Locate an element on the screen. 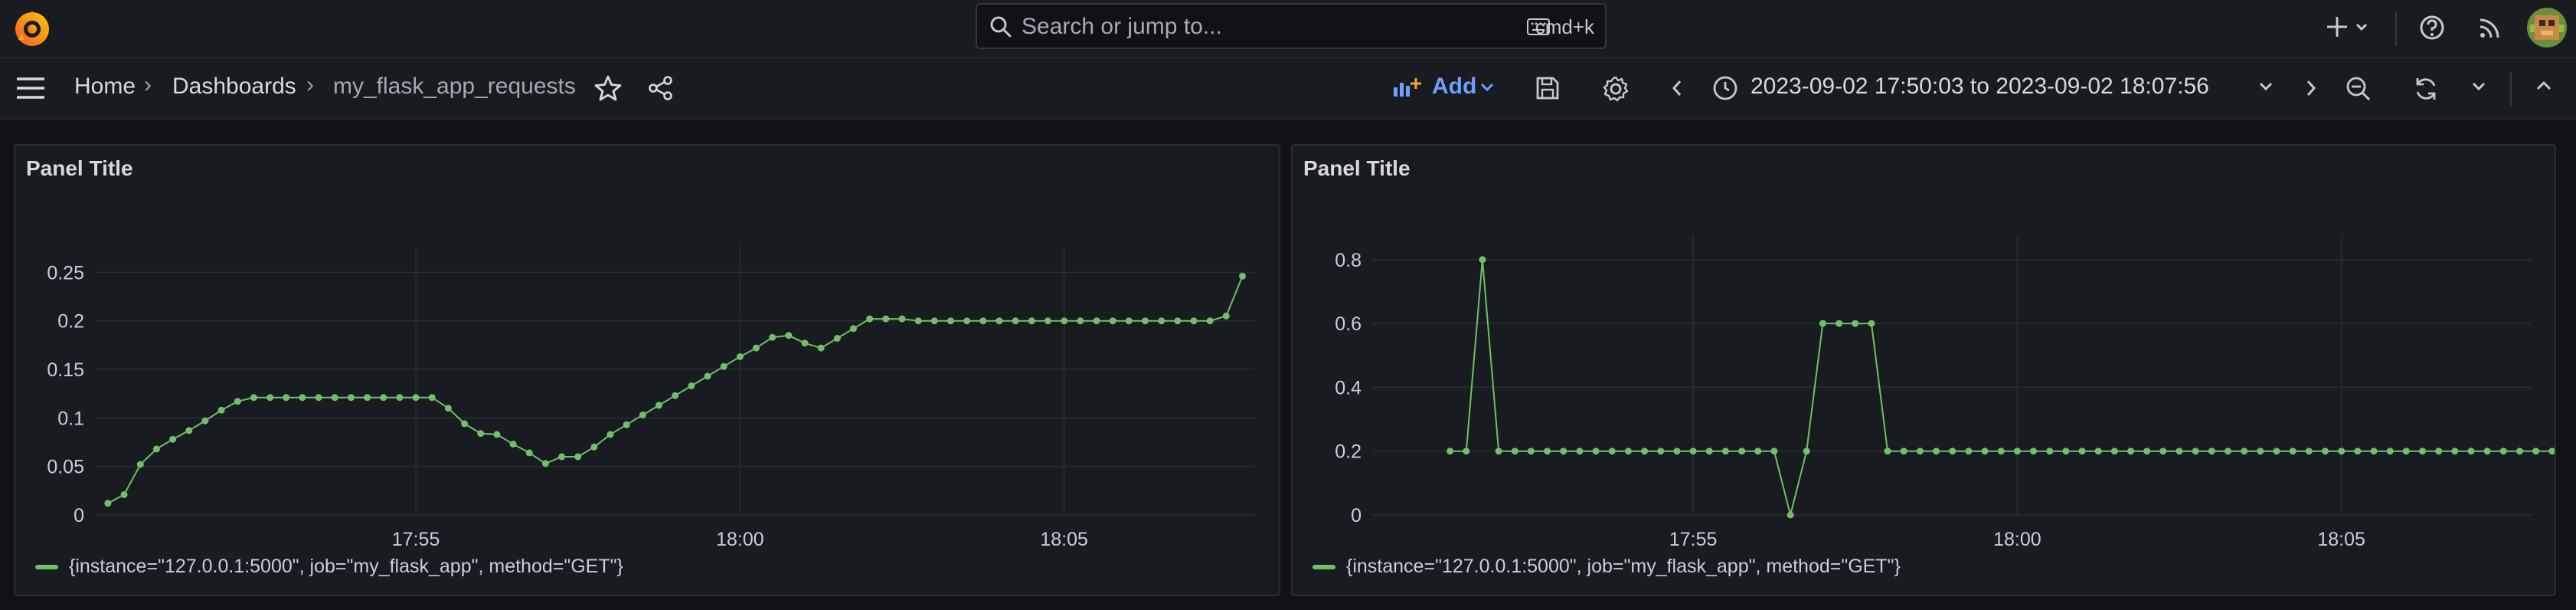 The height and width of the screenshot is (610, 2576). y-tick-label: 0.15 is located at coordinates (65, 370).